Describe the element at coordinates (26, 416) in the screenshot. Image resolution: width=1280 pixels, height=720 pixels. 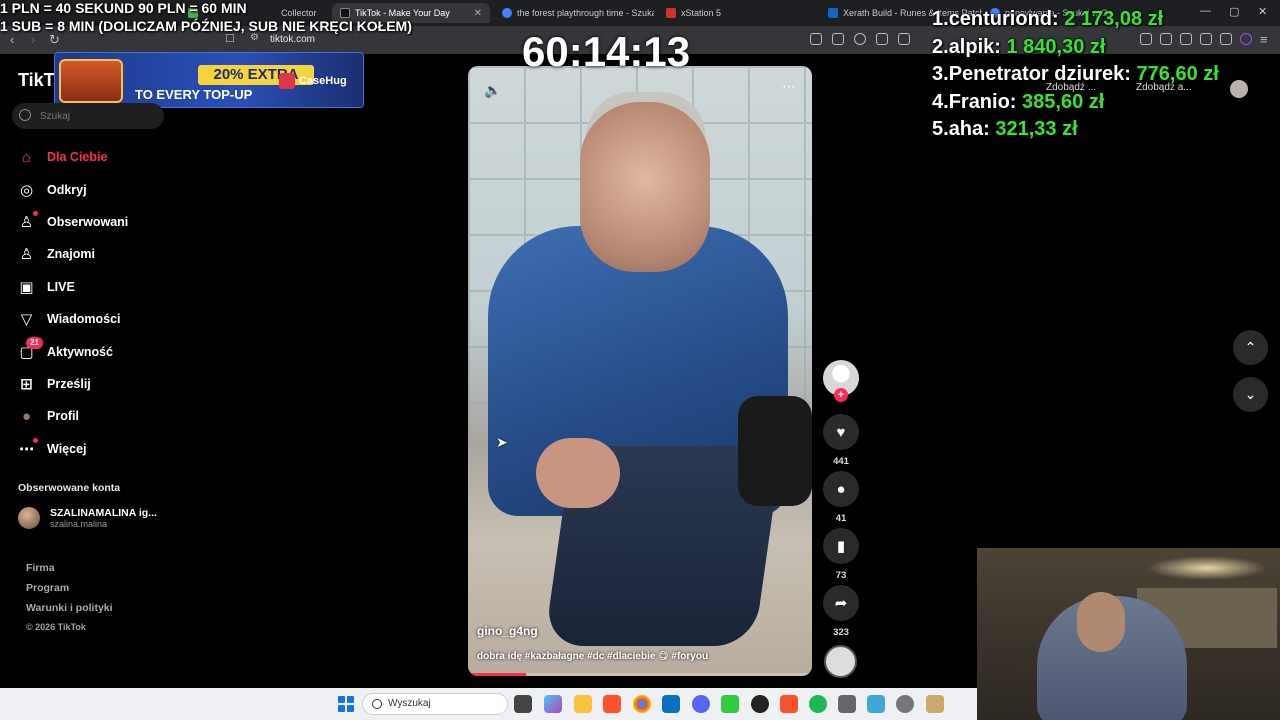
I see `profile-icon: ●` at that location.